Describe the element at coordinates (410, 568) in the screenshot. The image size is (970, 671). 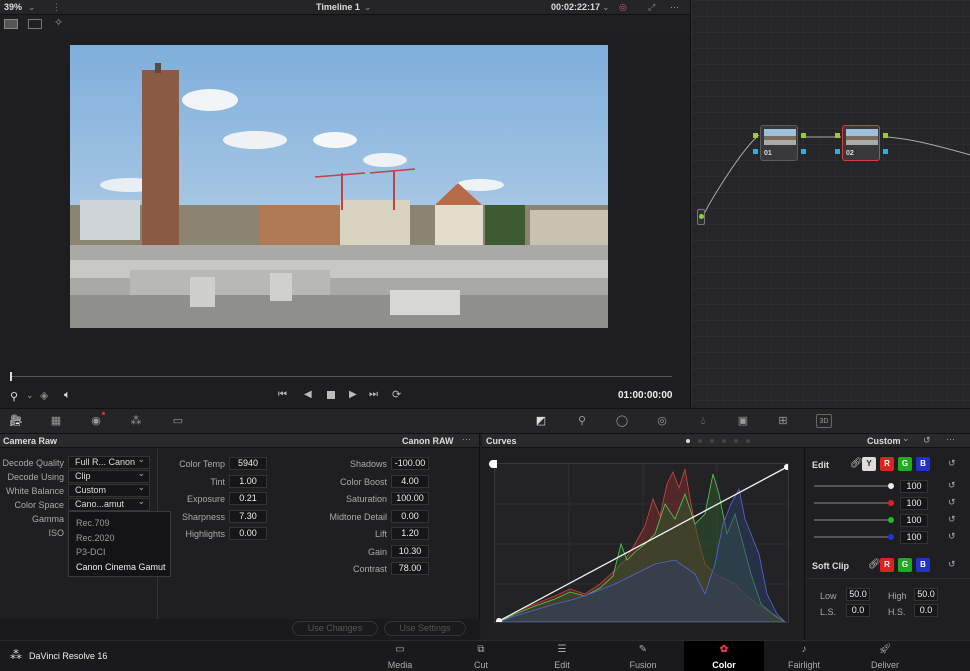
I see `raw-param-value: 78.00` at that location.